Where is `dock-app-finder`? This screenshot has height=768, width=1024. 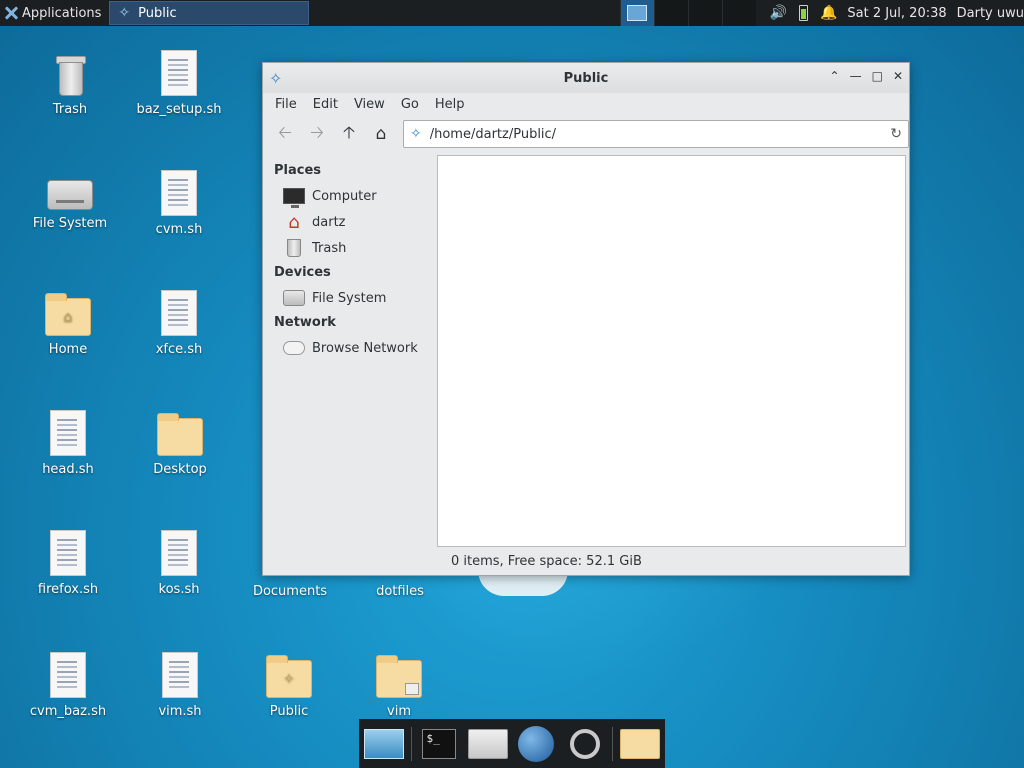
dock-app-finder is located at coordinates (584, 744).